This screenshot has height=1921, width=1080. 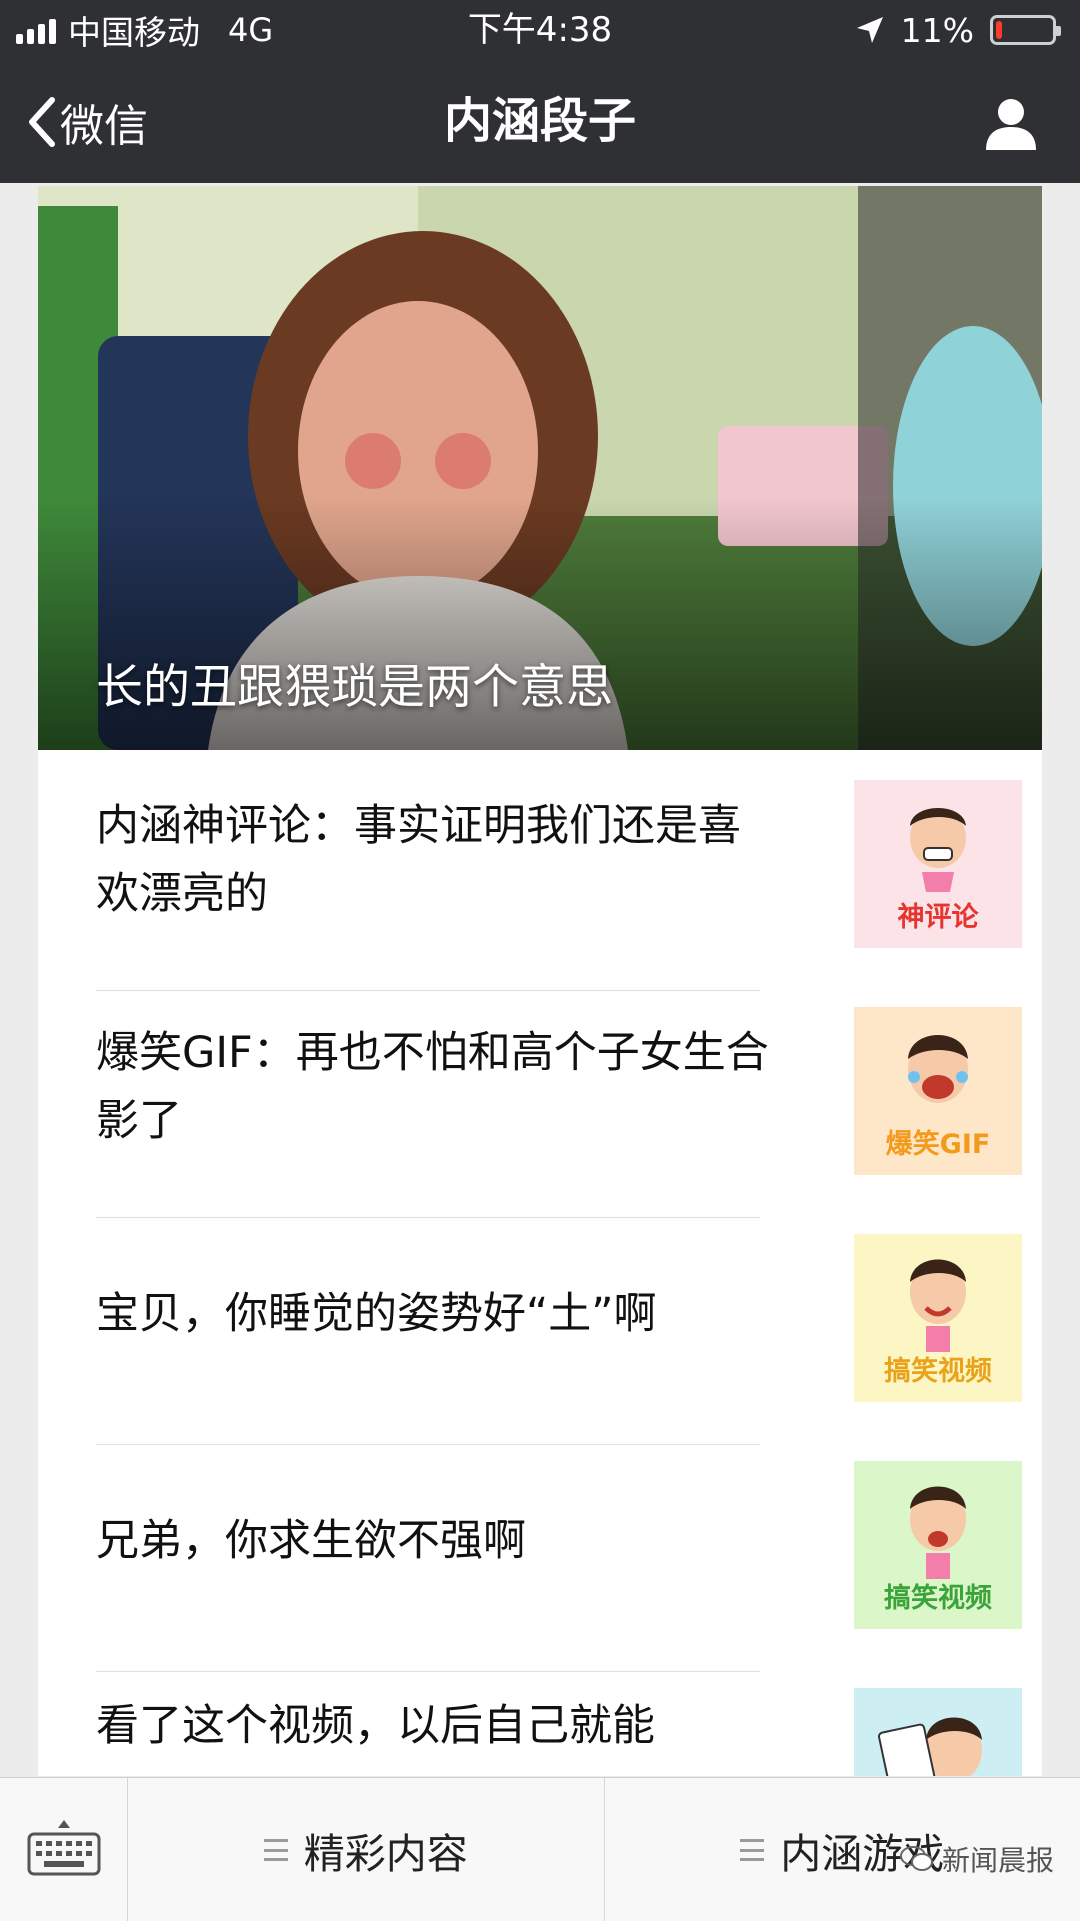 What do you see at coordinates (354, 687) in the screenshot?
I see `hero-caption: 长的丑跟猥琐是两个意思` at bounding box center [354, 687].